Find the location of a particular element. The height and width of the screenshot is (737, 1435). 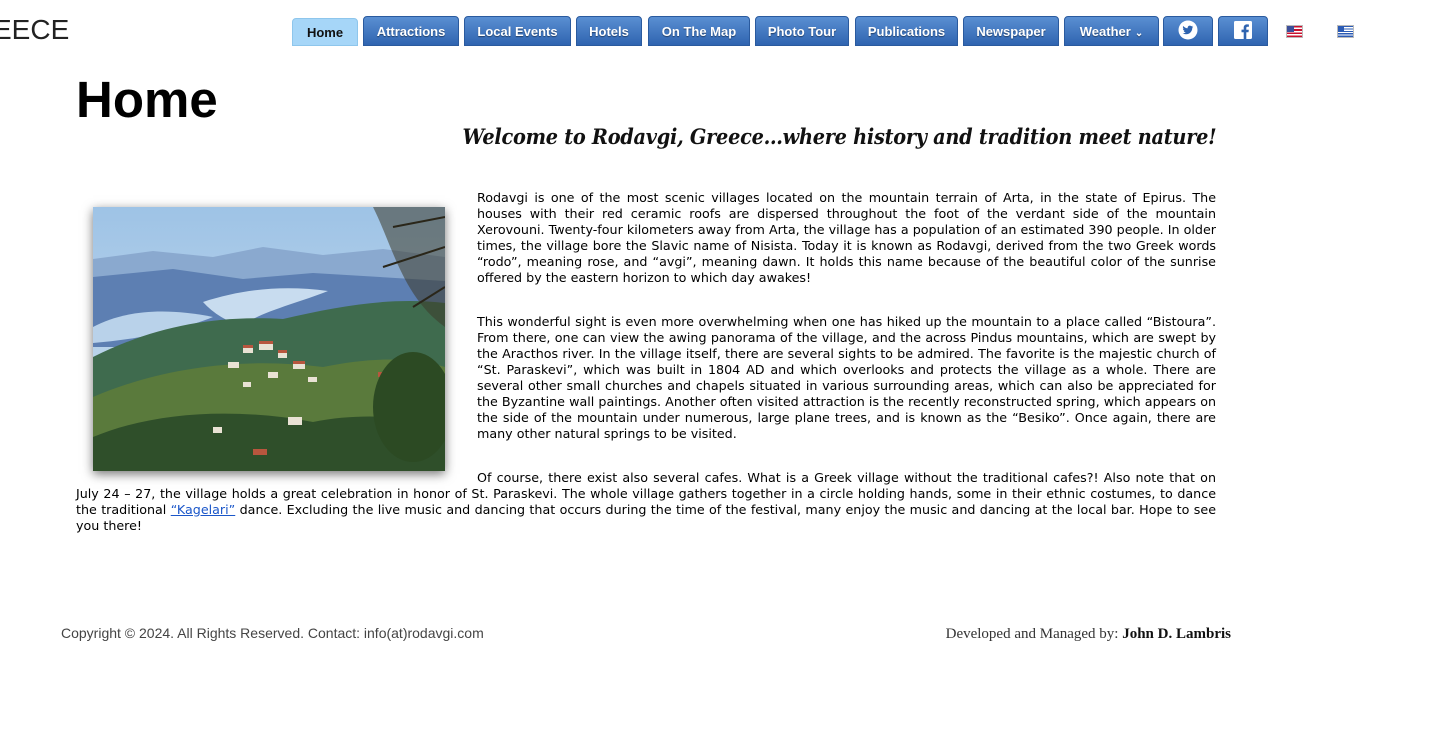

nav-photo-tour: Photo Tour is located at coordinates (802, 31).